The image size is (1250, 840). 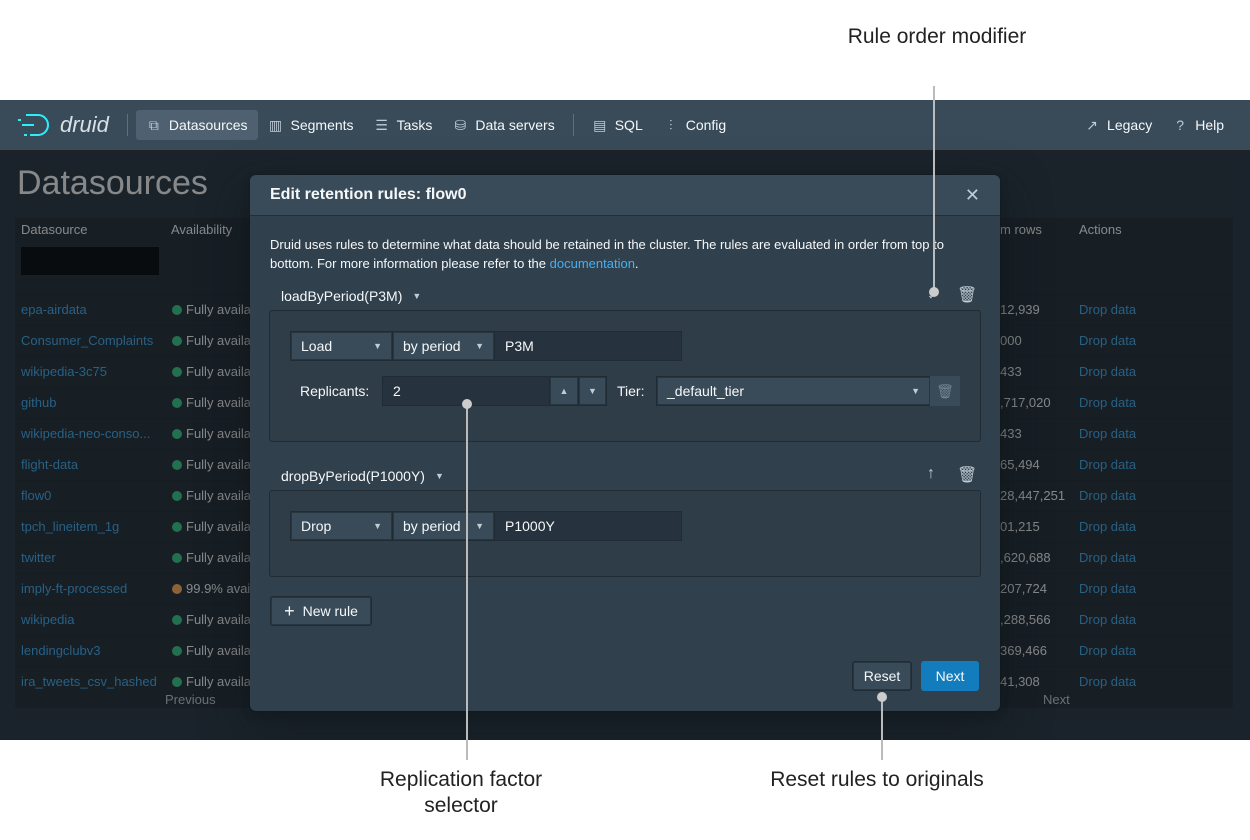 What do you see at coordinates (617, 125) in the screenshot?
I see `nav-sql: ▤ SQL` at bounding box center [617, 125].